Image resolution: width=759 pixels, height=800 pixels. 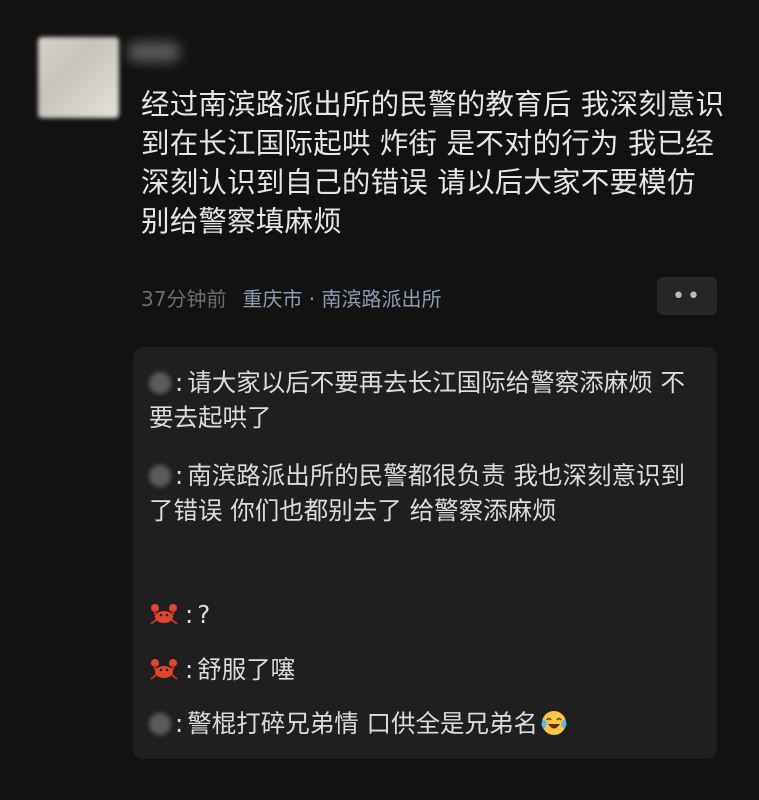 I want to click on more-options-button: ••, so click(x=687, y=296).